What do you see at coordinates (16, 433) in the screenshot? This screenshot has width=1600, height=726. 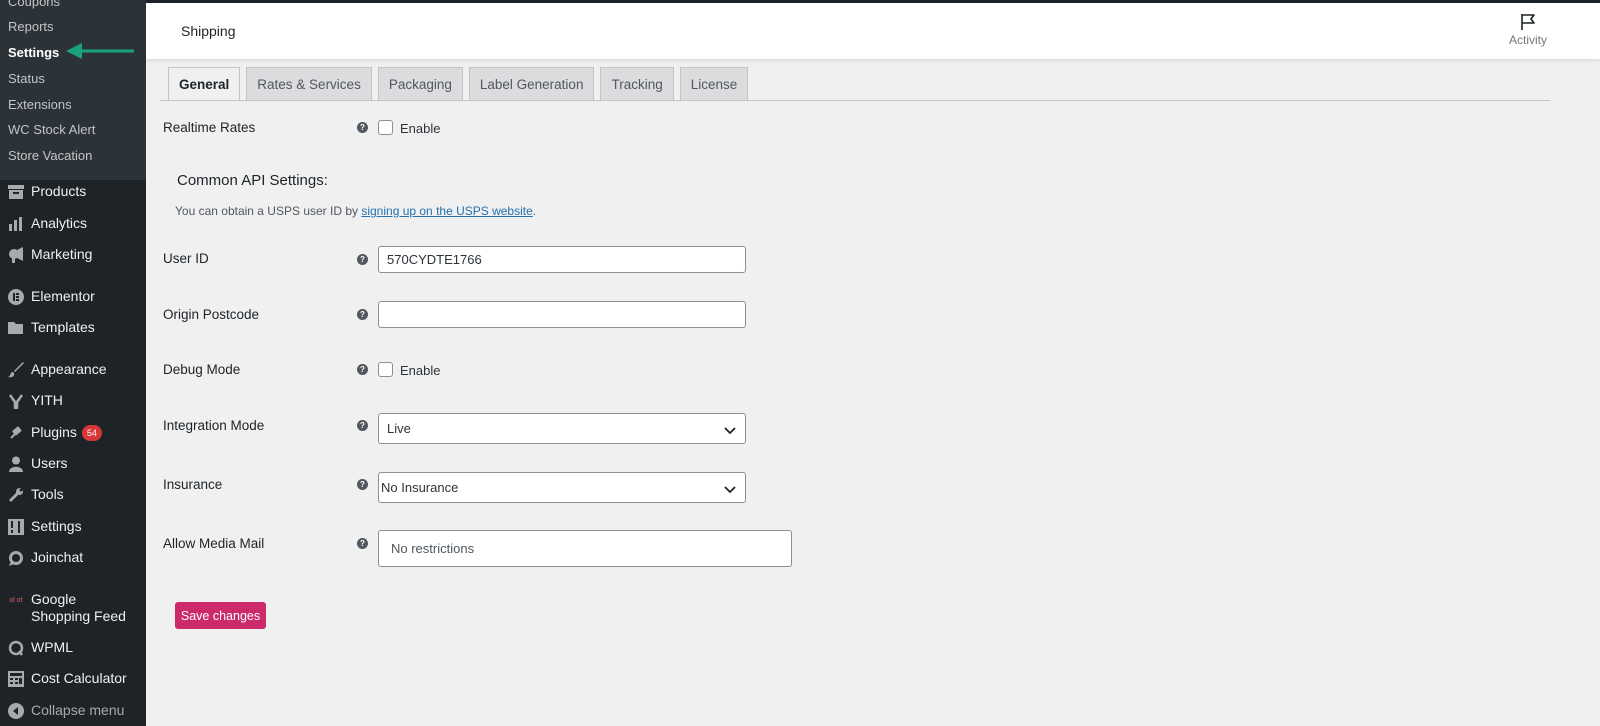 I see `plug-icon` at bounding box center [16, 433].